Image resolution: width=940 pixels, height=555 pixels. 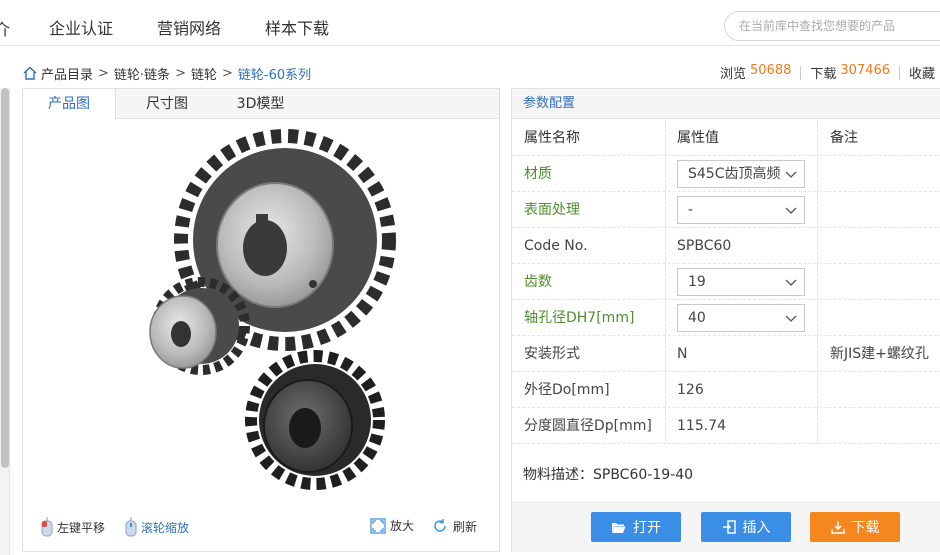 I want to click on viewer-toolbar: 左键平移 滚轮缩放 放大 刷新, so click(x=261, y=529).